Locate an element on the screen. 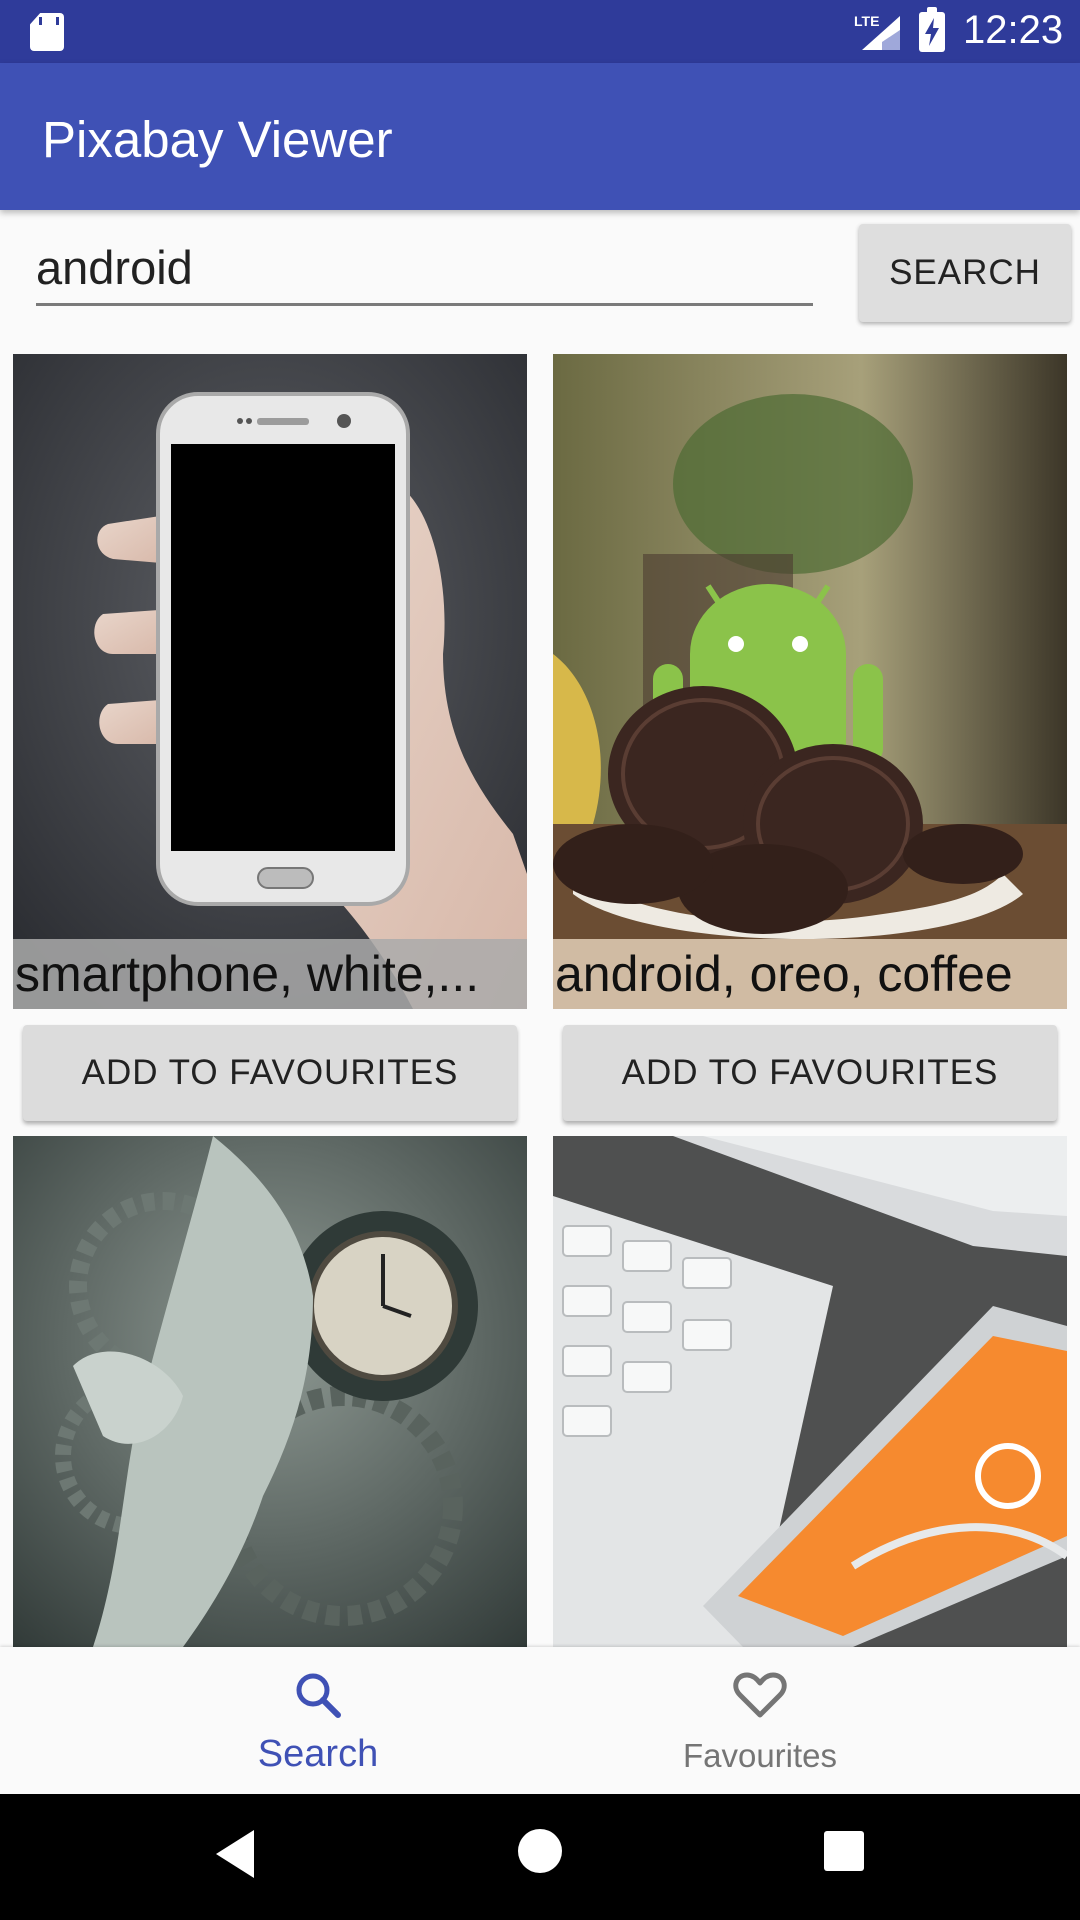 This screenshot has height=1920, width=1080. svg-text: LTE is located at coordinates (866, 21).